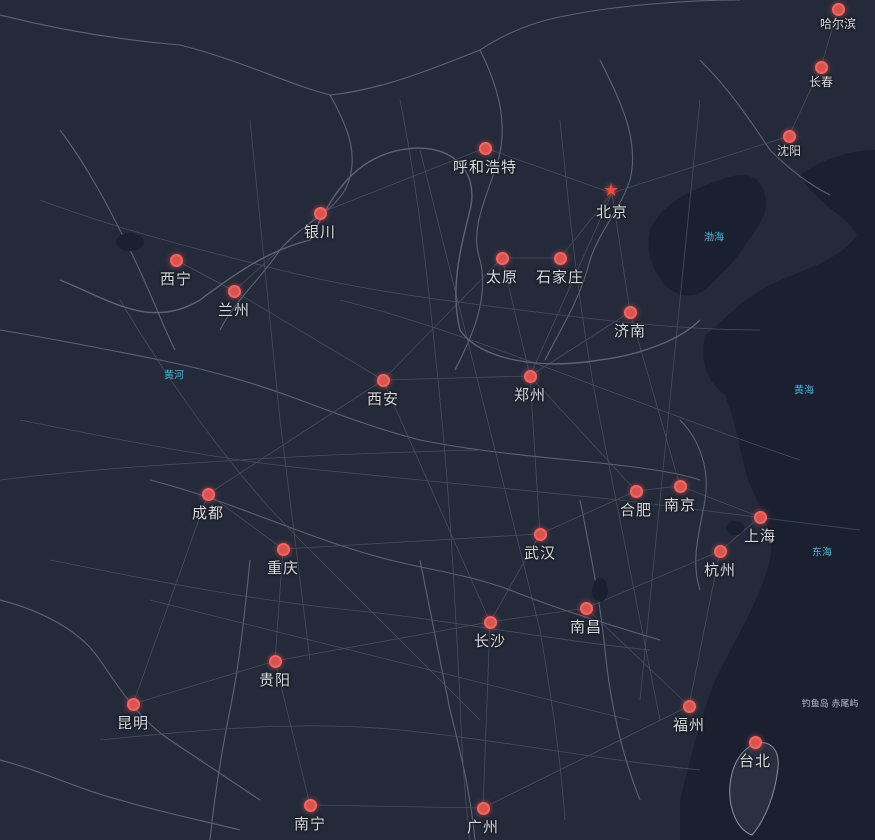 This screenshot has width=875, height=840. What do you see at coordinates (283, 568) in the screenshot?
I see `city-label: 重庆` at bounding box center [283, 568].